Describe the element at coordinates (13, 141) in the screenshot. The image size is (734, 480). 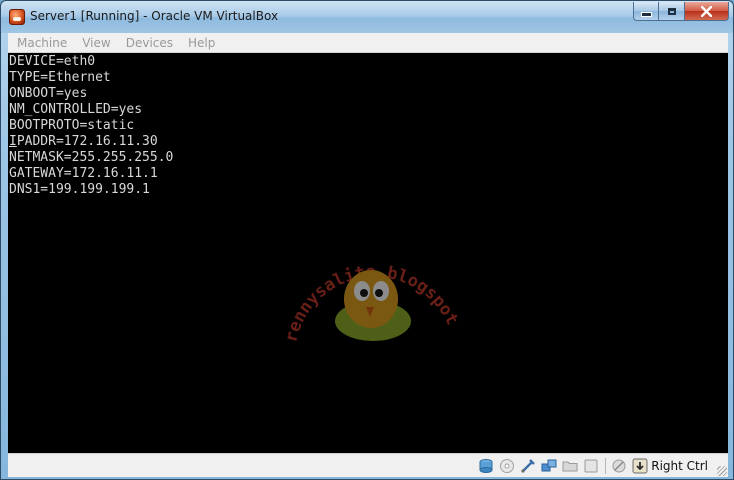
I see `text-cursor: I` at that location.